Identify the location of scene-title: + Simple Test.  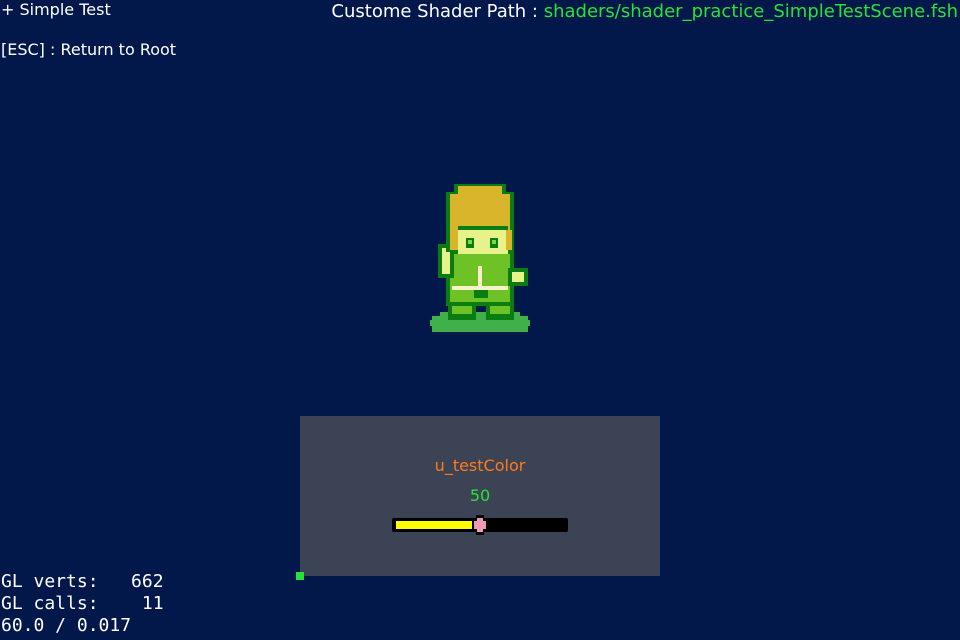
(56, 9).